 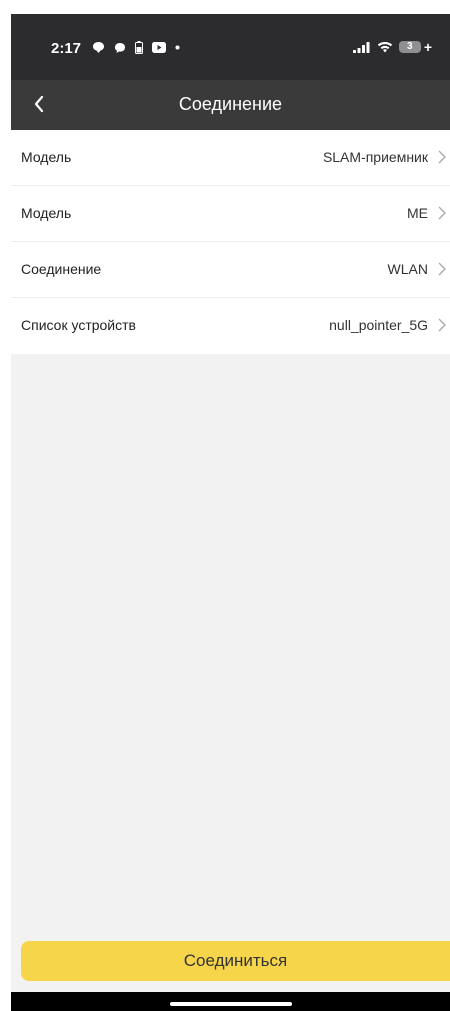 I want to click on status-bar: 2:17 3 +, so click(x=230, y=47).